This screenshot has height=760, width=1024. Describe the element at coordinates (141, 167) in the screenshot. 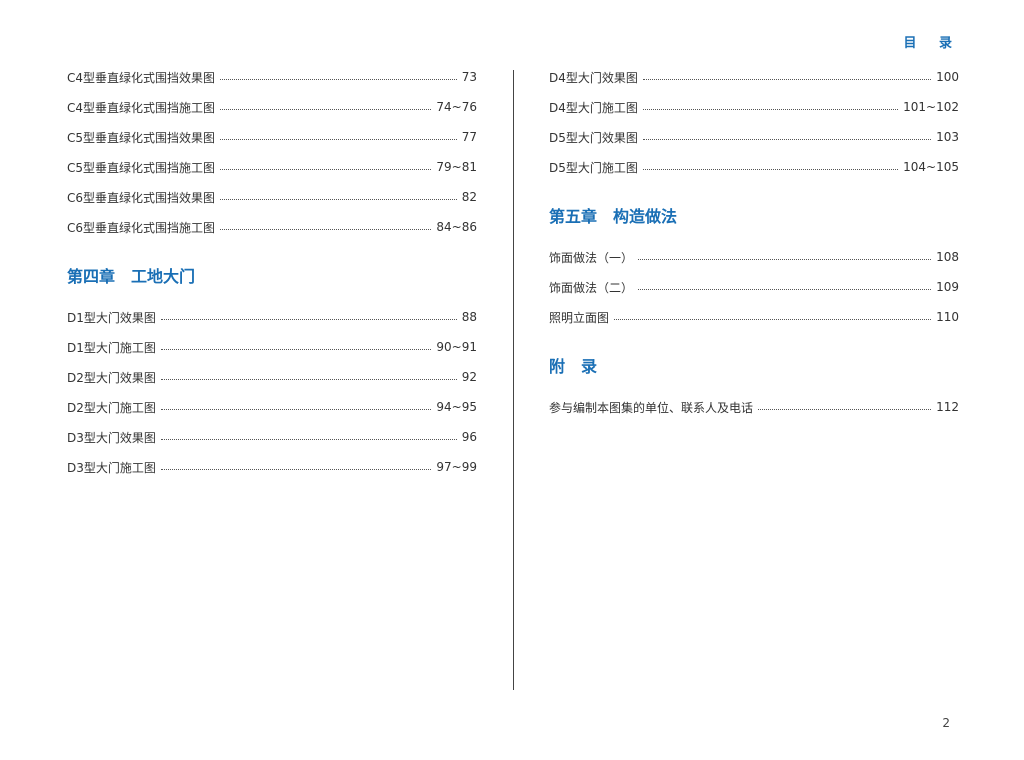

I see `toc-entry-label: C5型垂直绿化式围挡施工图` at that location.